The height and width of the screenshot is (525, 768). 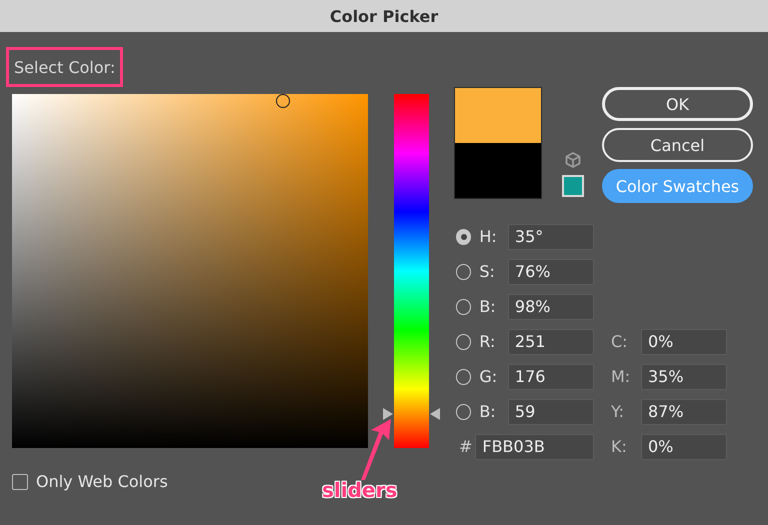 I want to click on dialog-button: Cancel, so click(x=677, y=145).